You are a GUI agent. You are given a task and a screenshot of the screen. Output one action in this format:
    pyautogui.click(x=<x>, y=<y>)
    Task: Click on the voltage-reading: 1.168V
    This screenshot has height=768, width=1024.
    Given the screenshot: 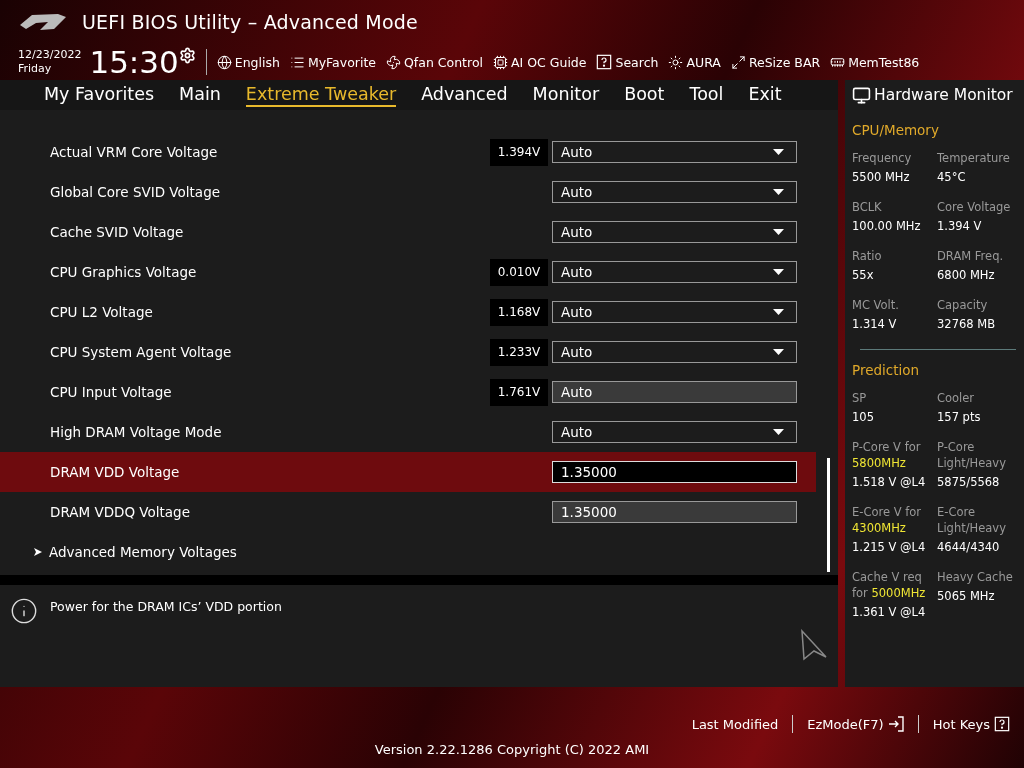 What is the action you would take?
    pyautogui.click(x=519, y=312)
    